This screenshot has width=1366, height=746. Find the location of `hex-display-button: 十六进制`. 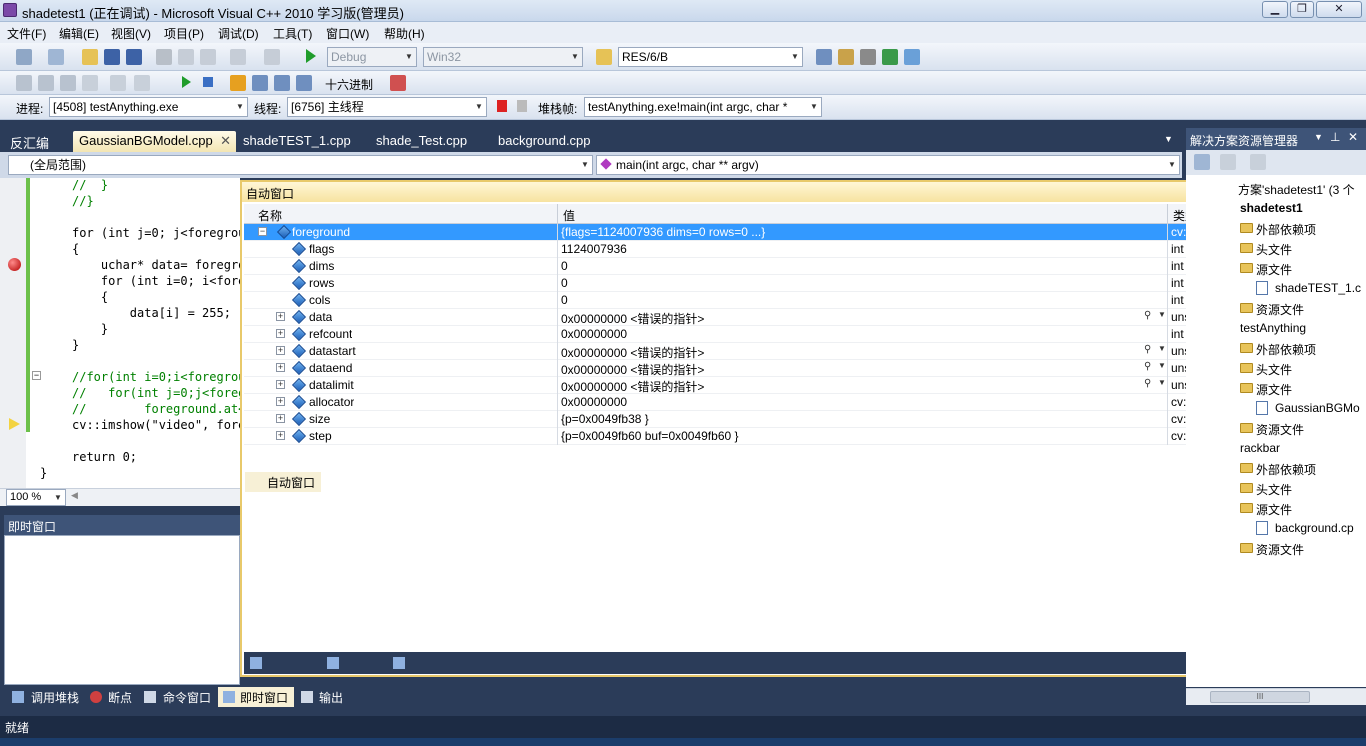

hex-display-button: 十六进制 is located at coordinates (349, 84).